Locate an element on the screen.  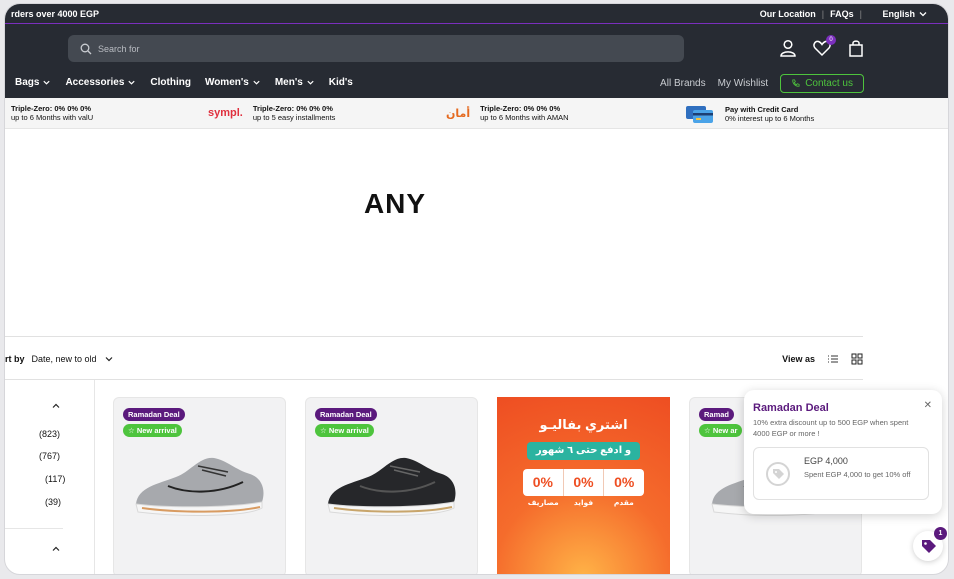
nav-item-clothing: Clothing is located at coordinates (170, 82).